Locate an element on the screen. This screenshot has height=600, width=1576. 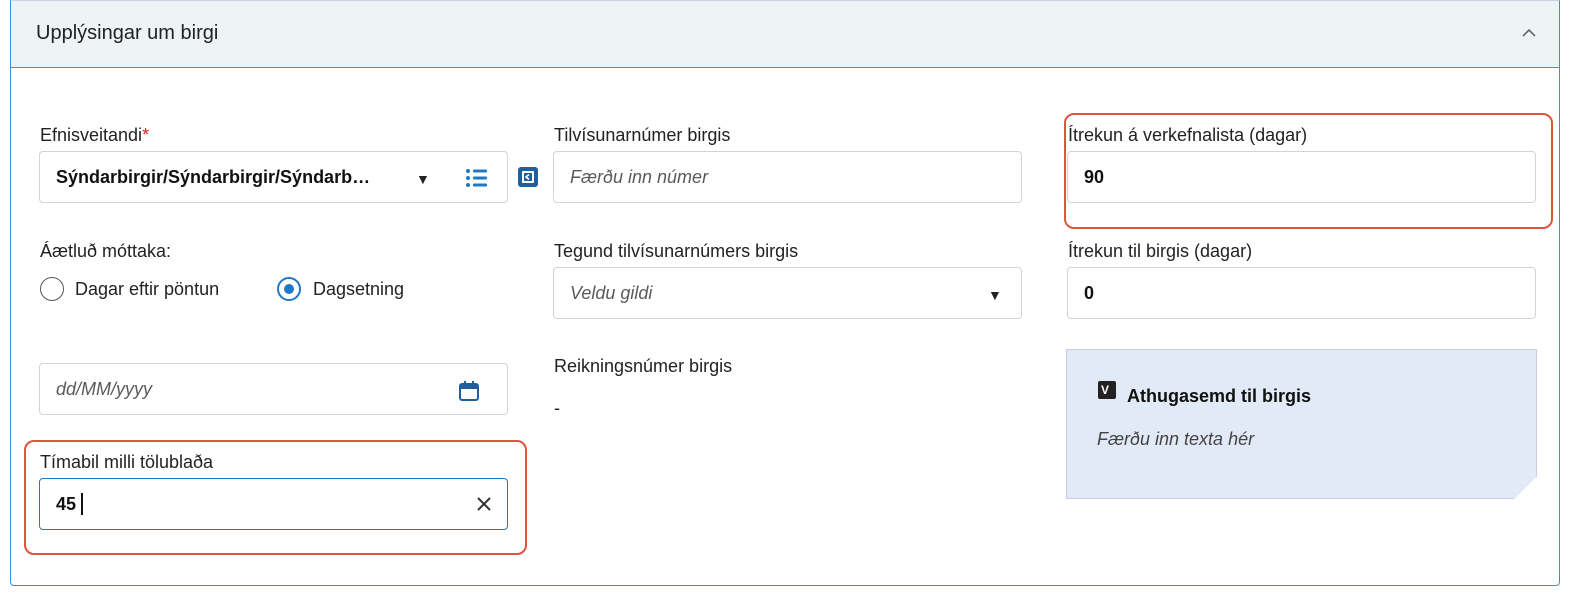
supplier-label-text: Efnisveitandi is located at coordinates (91, 135).